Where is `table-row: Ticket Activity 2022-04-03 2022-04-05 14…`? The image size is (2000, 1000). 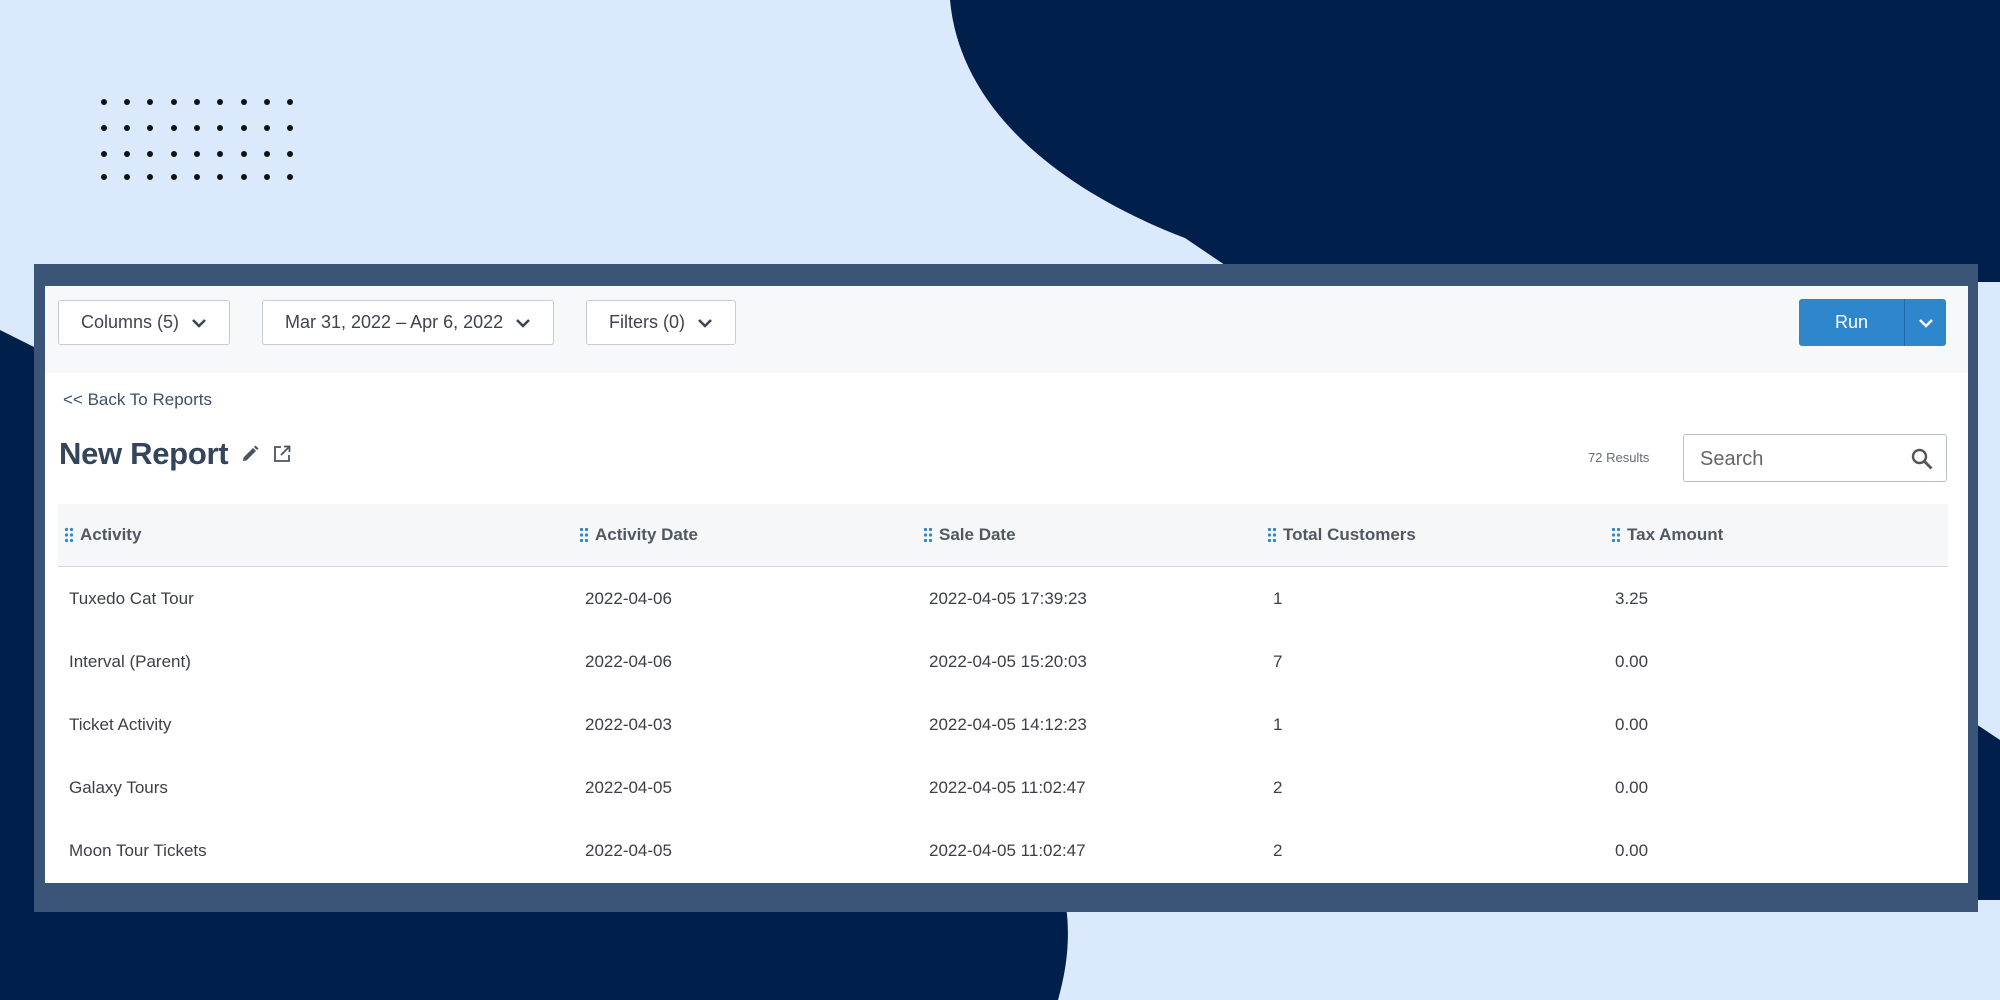
table-row: Ticket Activity 2022-04-03 2022-04-05 14… is located at coordinates (1003, 724).